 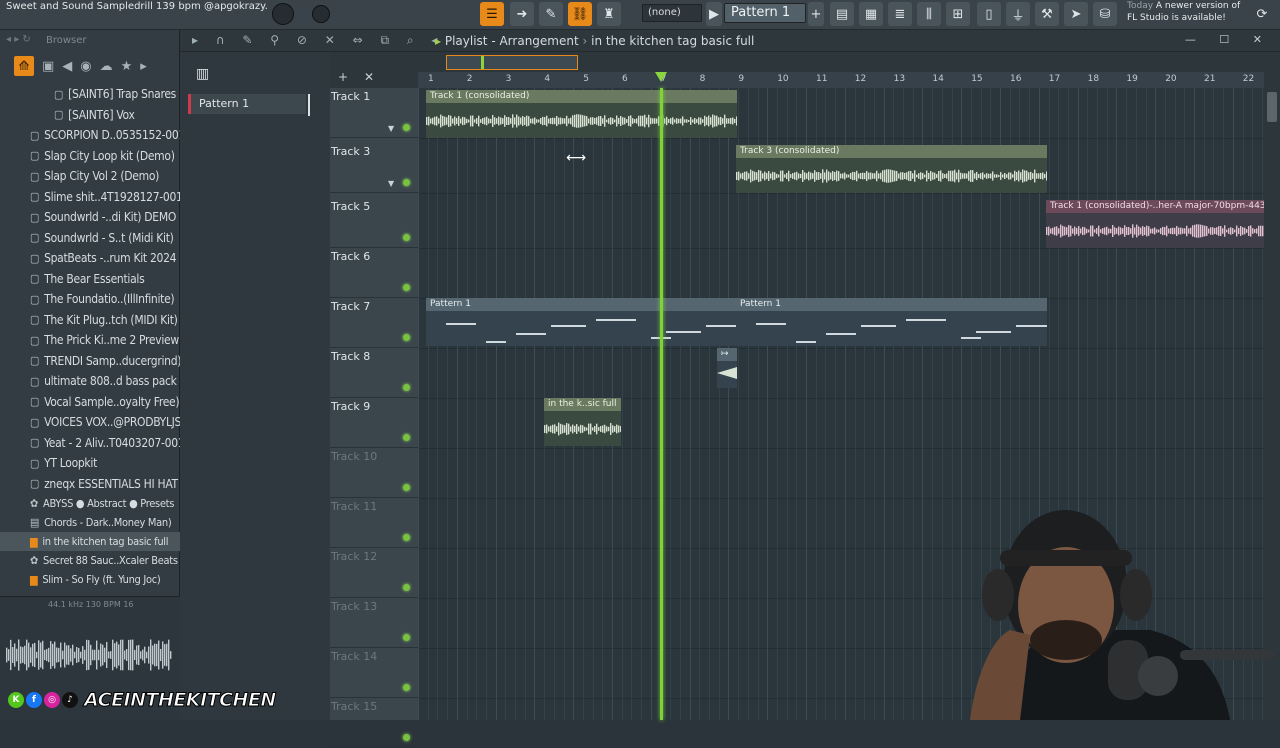 What do you see at coordinates (672, 13) in the screenshot?
I see `snap-none-field: (none)` at bounding box center [672, 13].